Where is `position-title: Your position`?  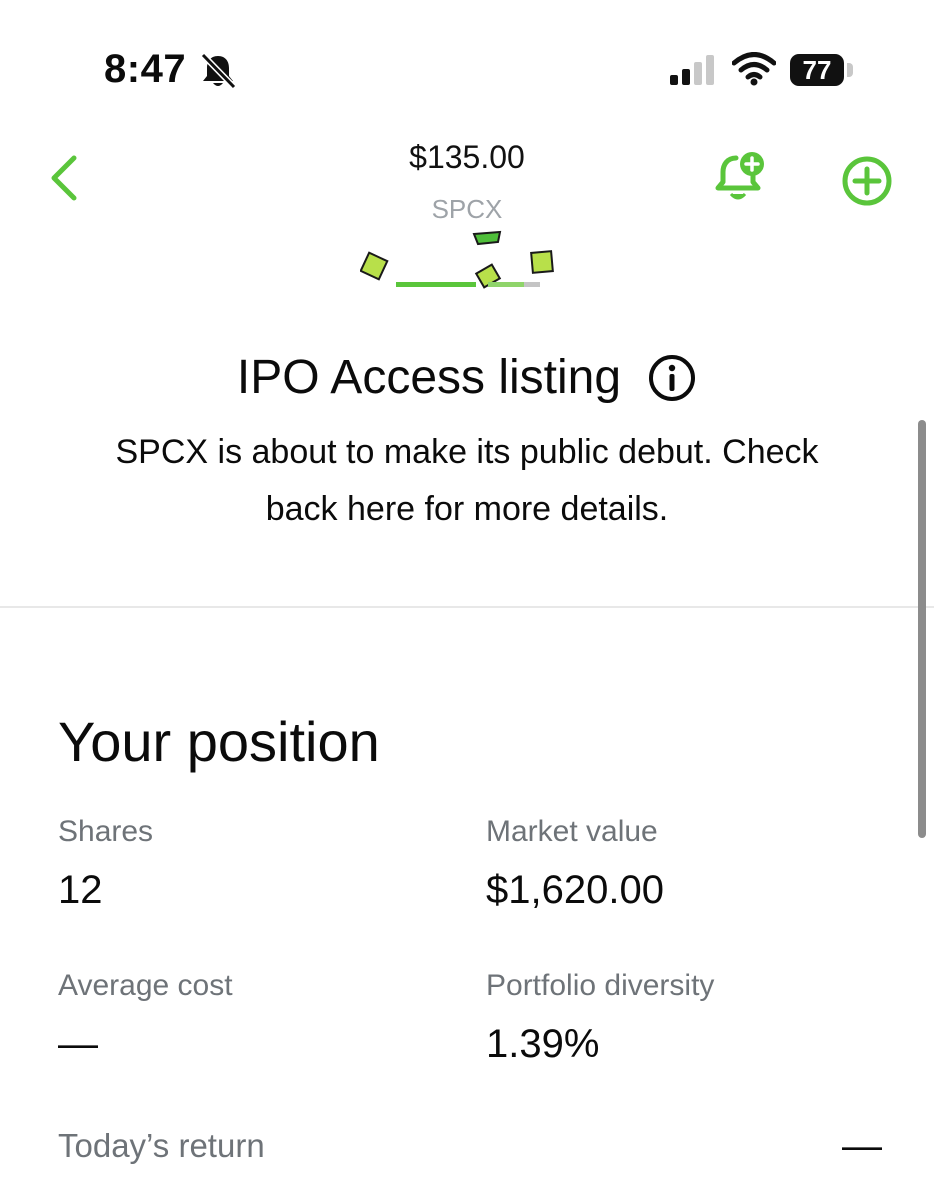
position-title: Your position is located at coordinates (219, 741).